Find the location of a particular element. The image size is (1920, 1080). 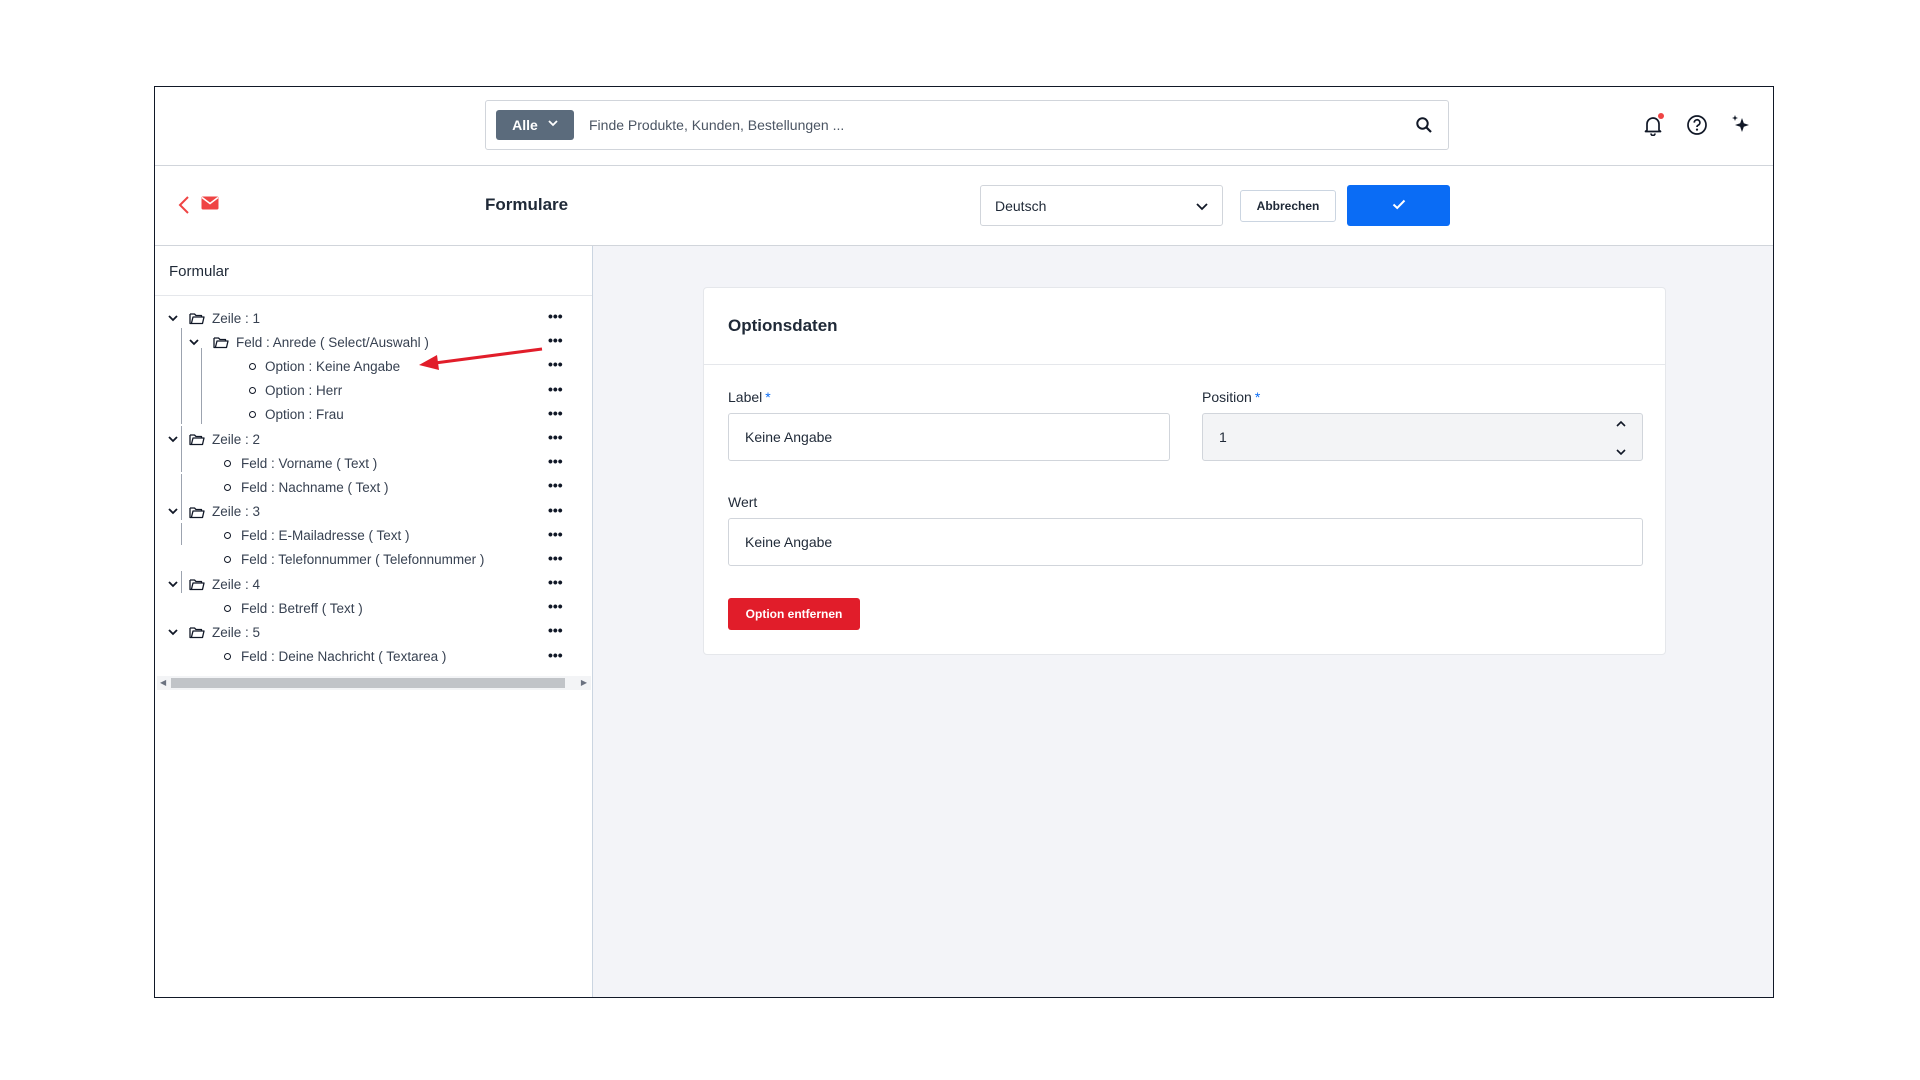

tree-option-item: Option : Herr ••• is located at coordinates (373, 391).